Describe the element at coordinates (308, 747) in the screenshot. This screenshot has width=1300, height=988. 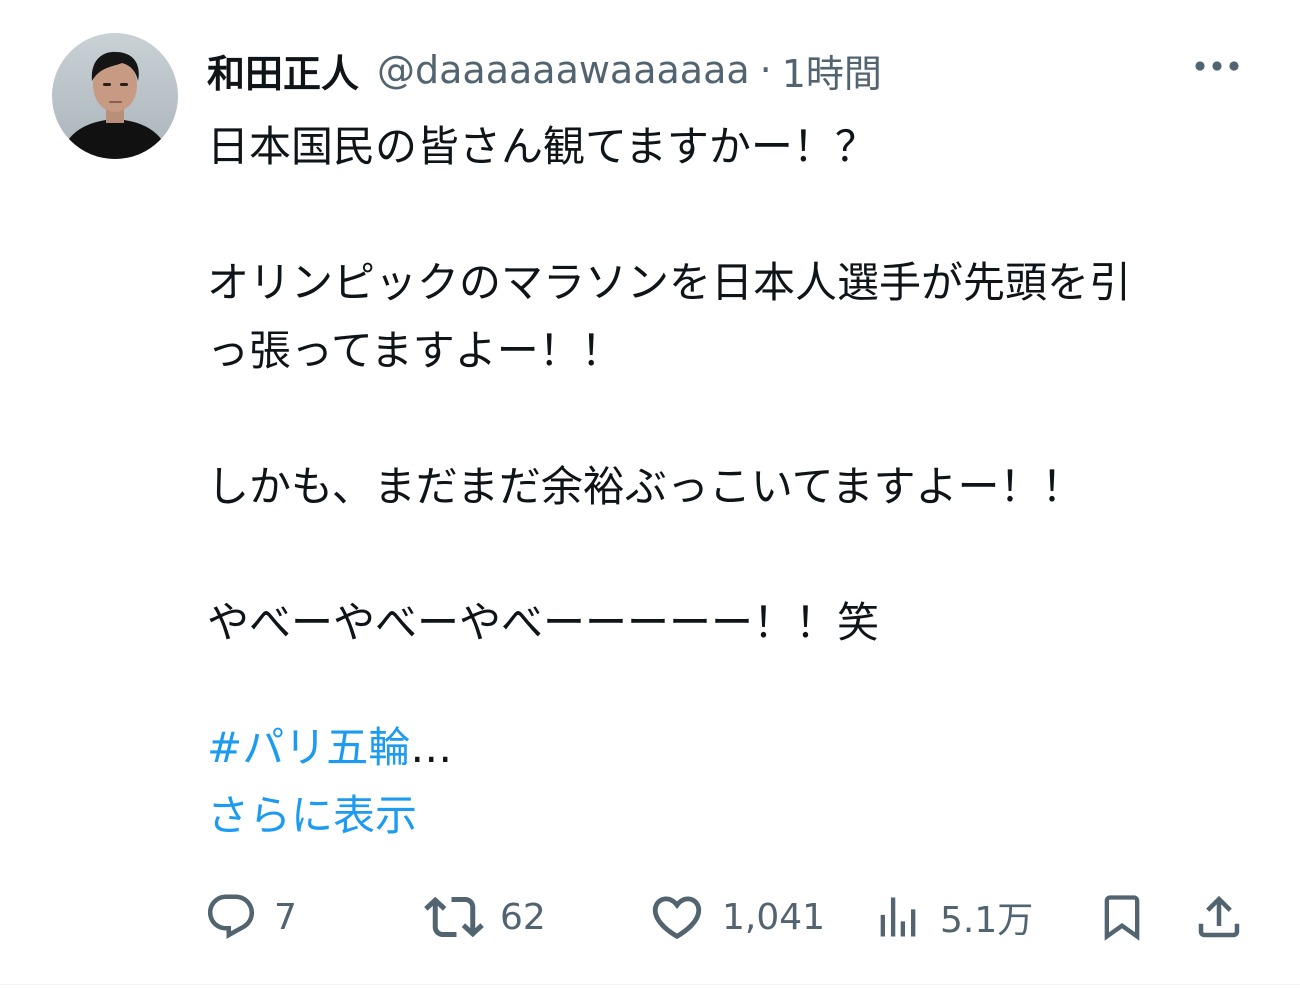
I see `hashtag-link: #パリ五輪` at that location.